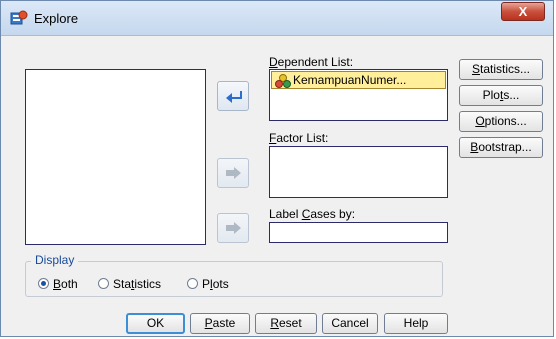 The width and height of the screenshot is (556, 339). I want to click on display-statistics-label: Statistics, so click(137, 284).